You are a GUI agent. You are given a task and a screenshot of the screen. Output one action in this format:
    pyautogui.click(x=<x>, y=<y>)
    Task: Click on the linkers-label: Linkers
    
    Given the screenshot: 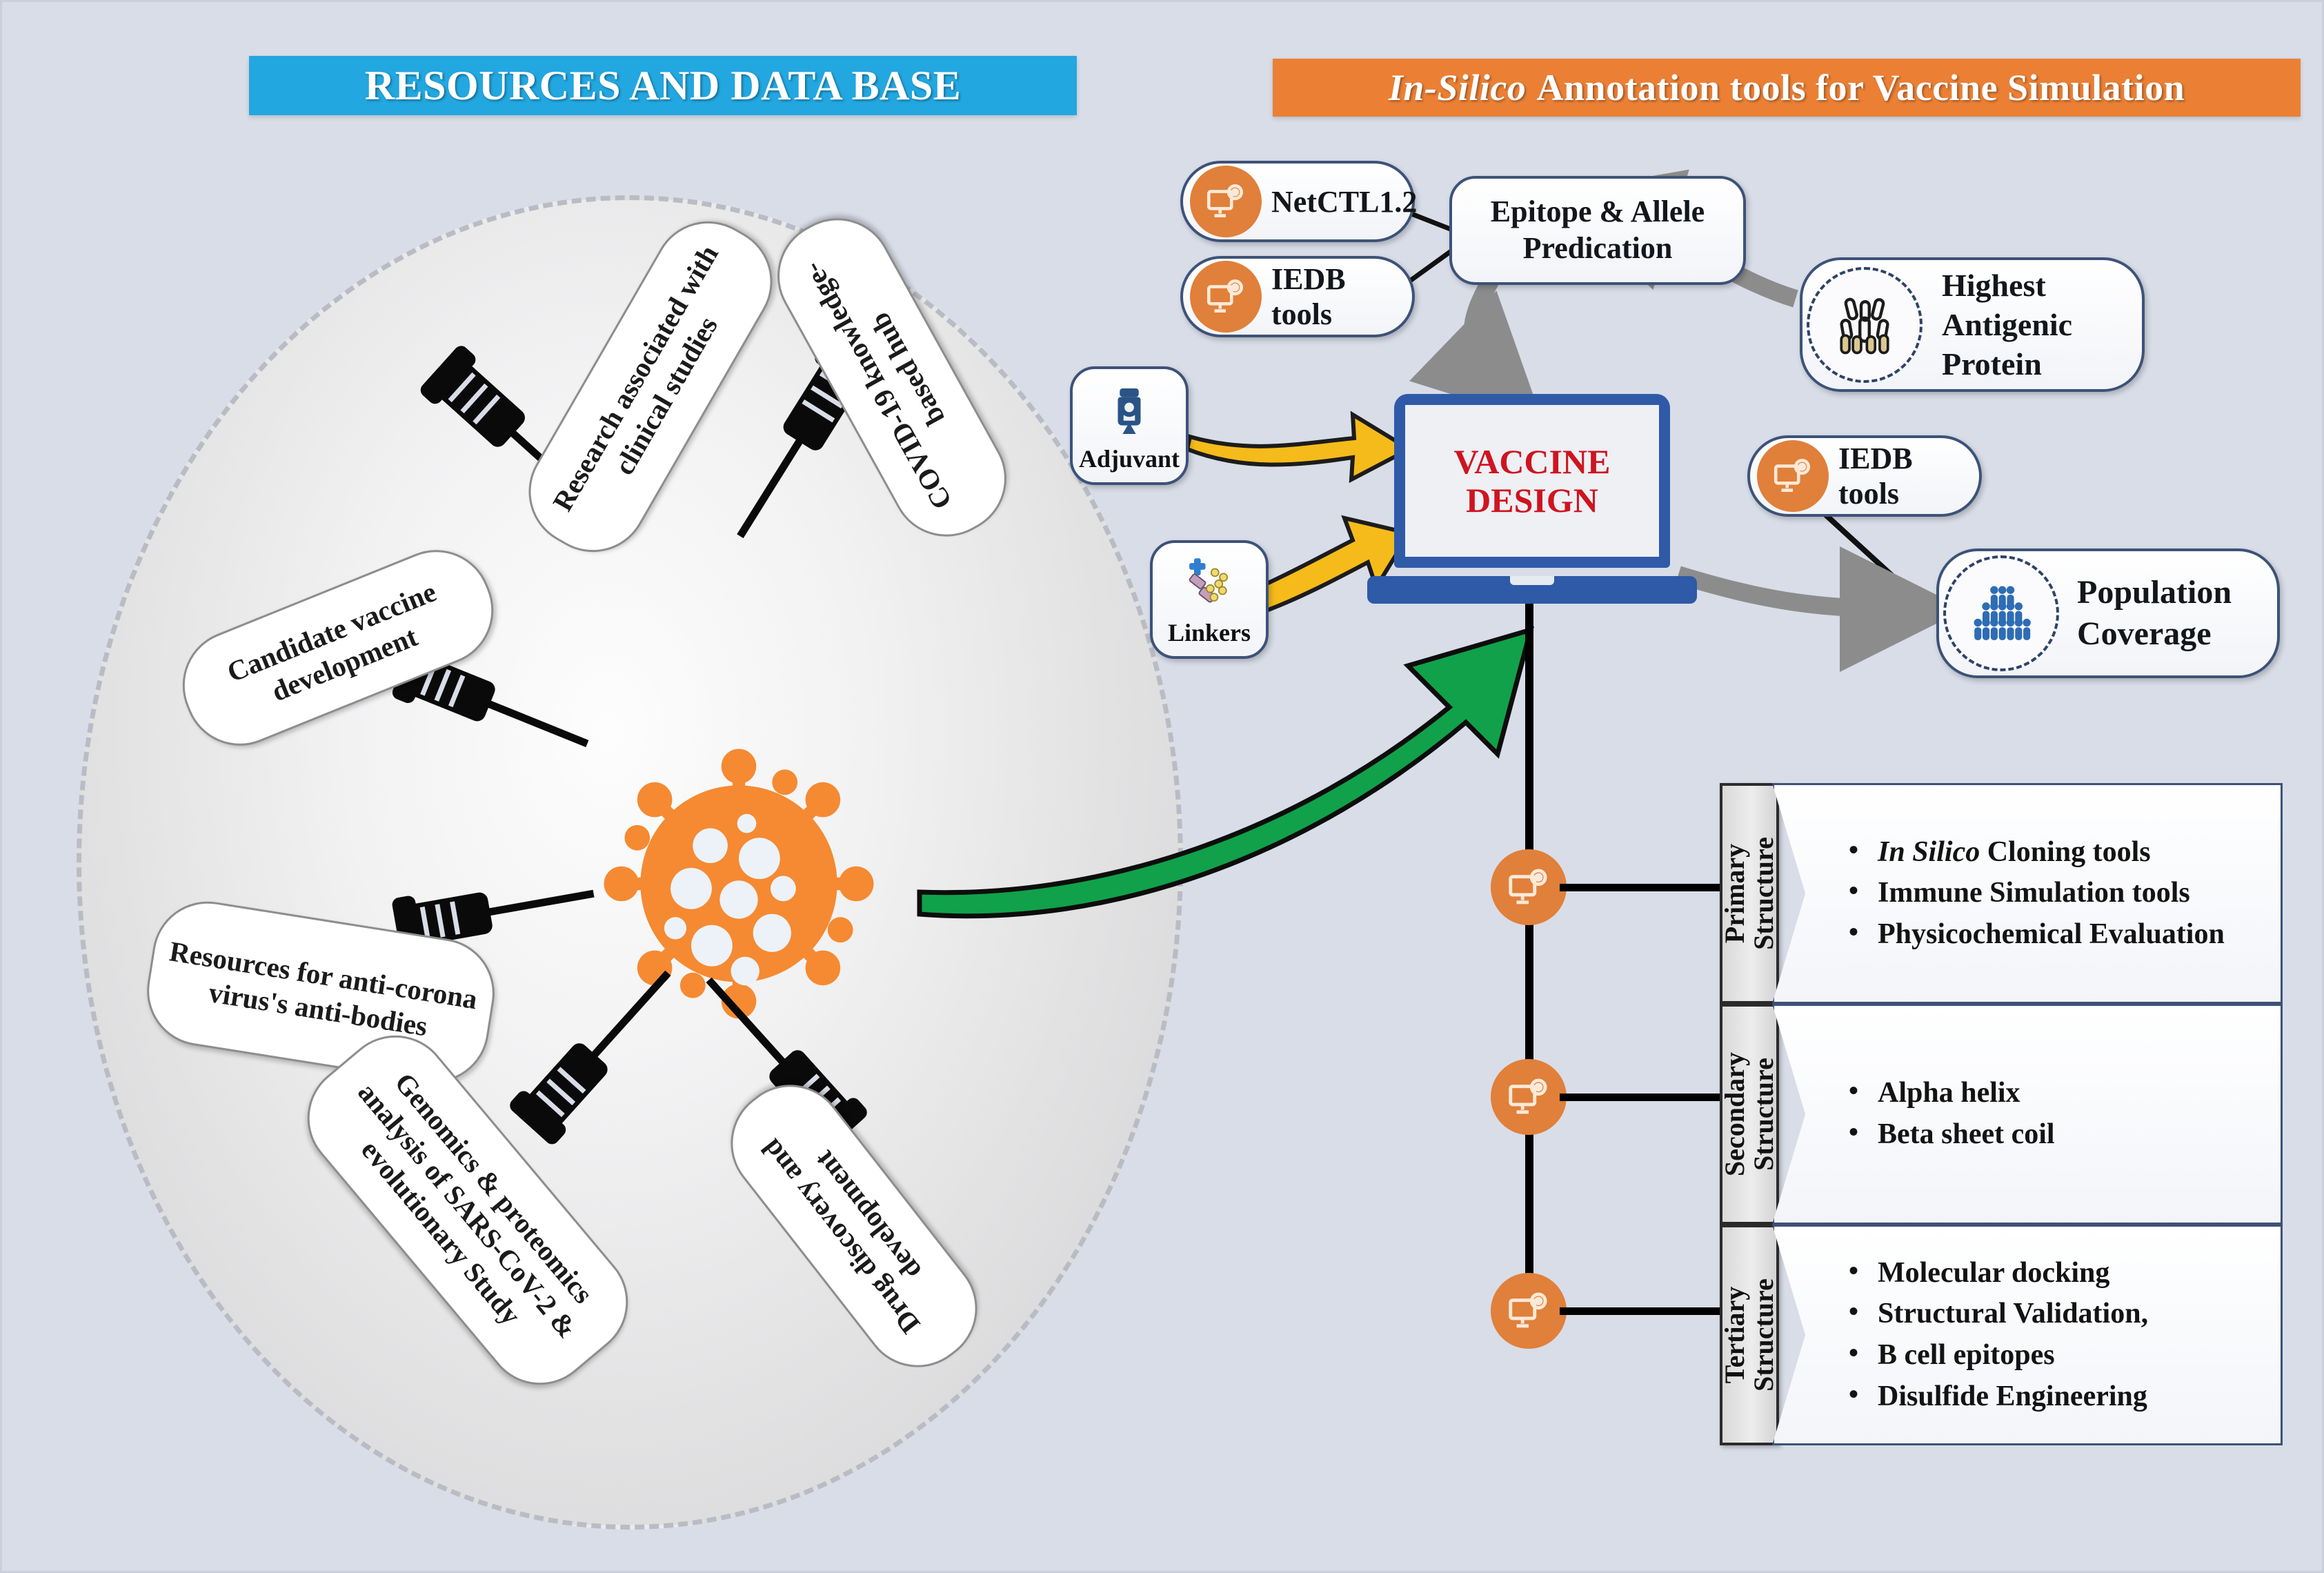 What is the action you would take?
    pyautogui.click(x=1209, y=632)
    